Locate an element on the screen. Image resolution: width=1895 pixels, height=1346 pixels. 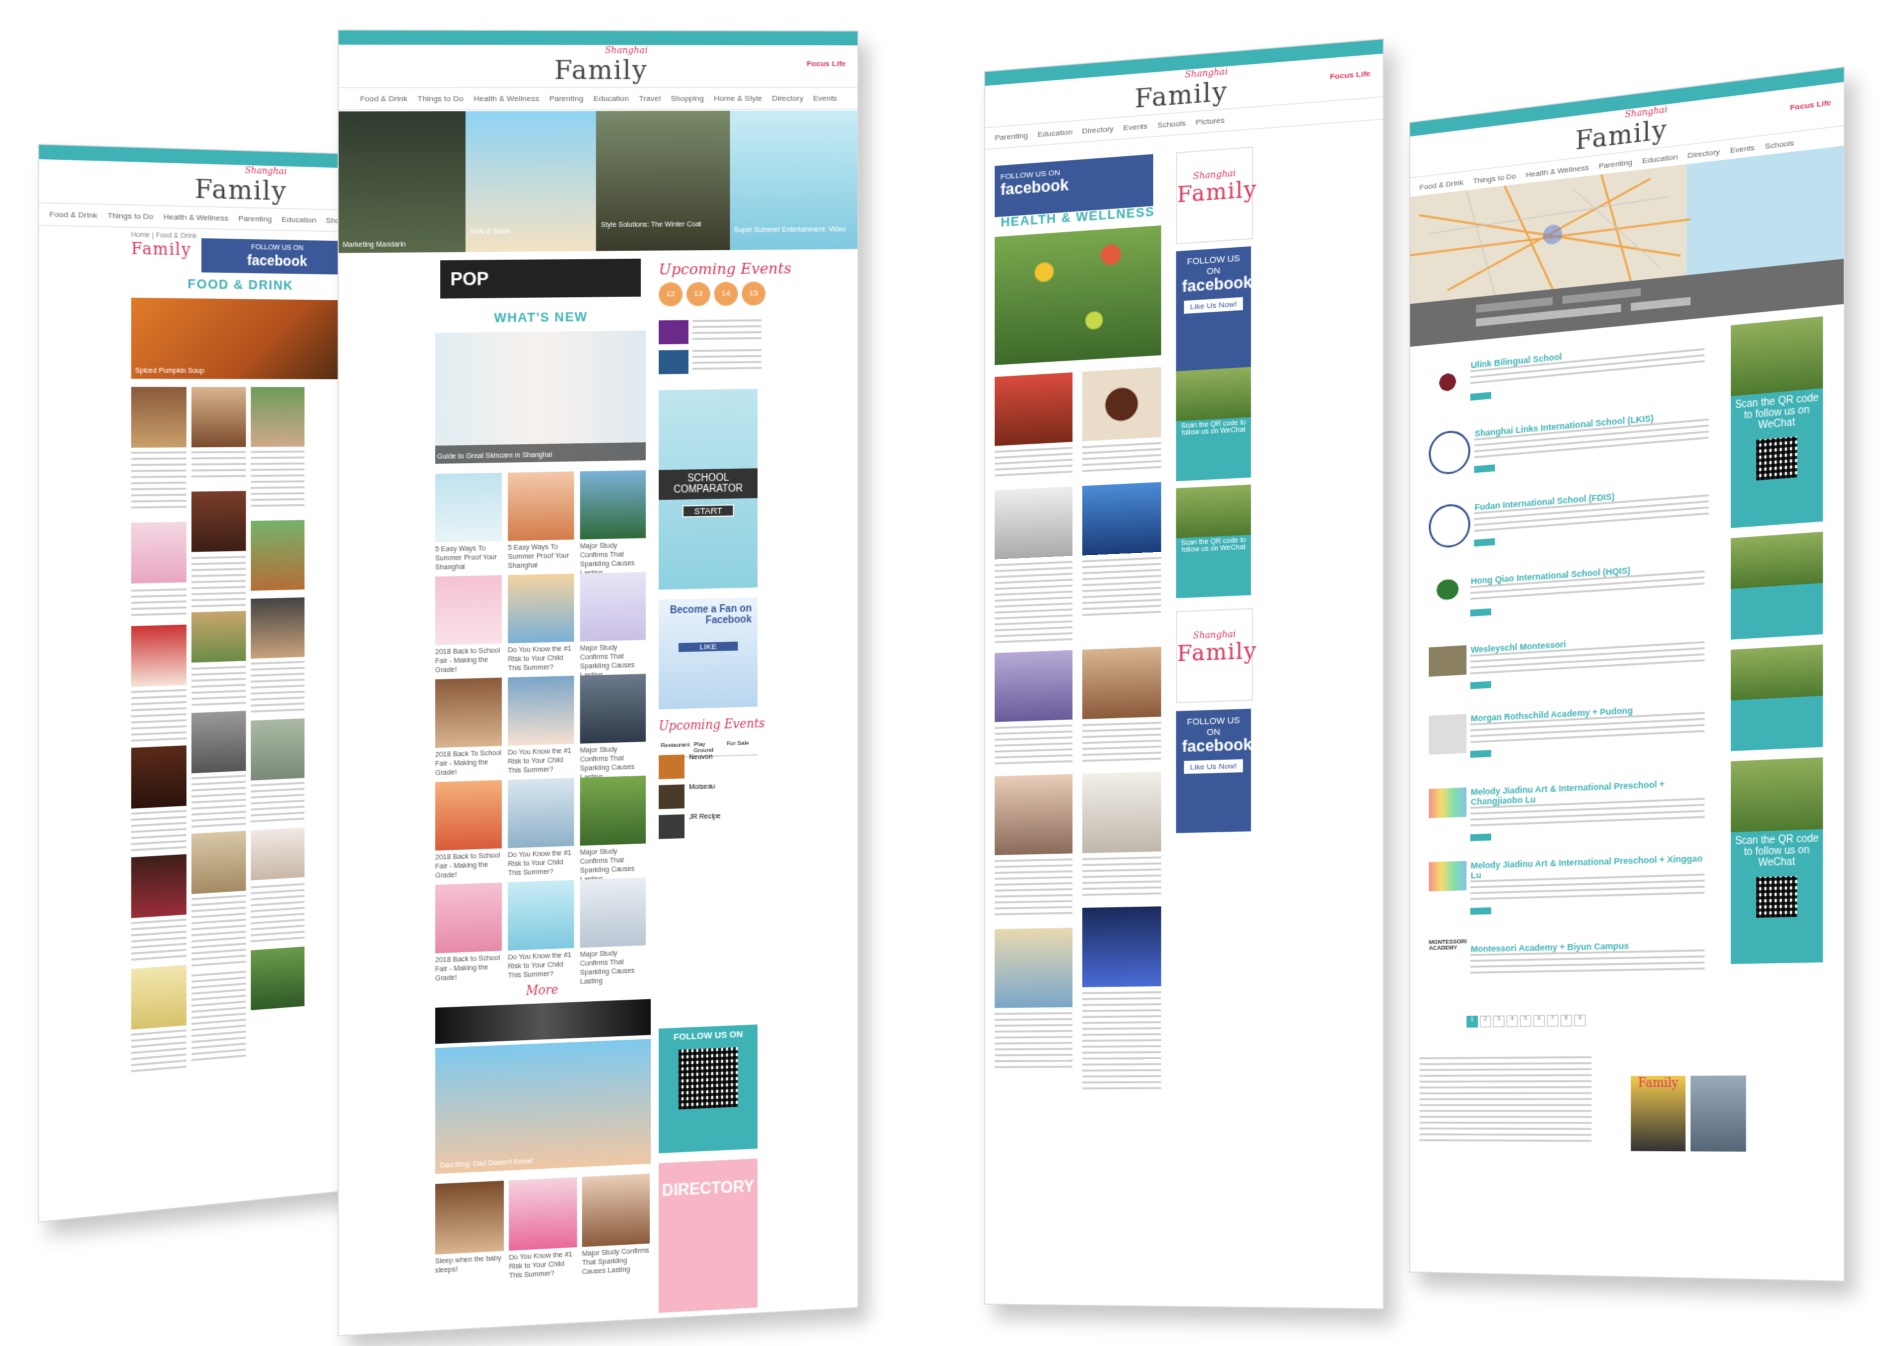
facebook-fan-widget: Become a Fan on Facebook LIKE is located at coordinates (708, 653).